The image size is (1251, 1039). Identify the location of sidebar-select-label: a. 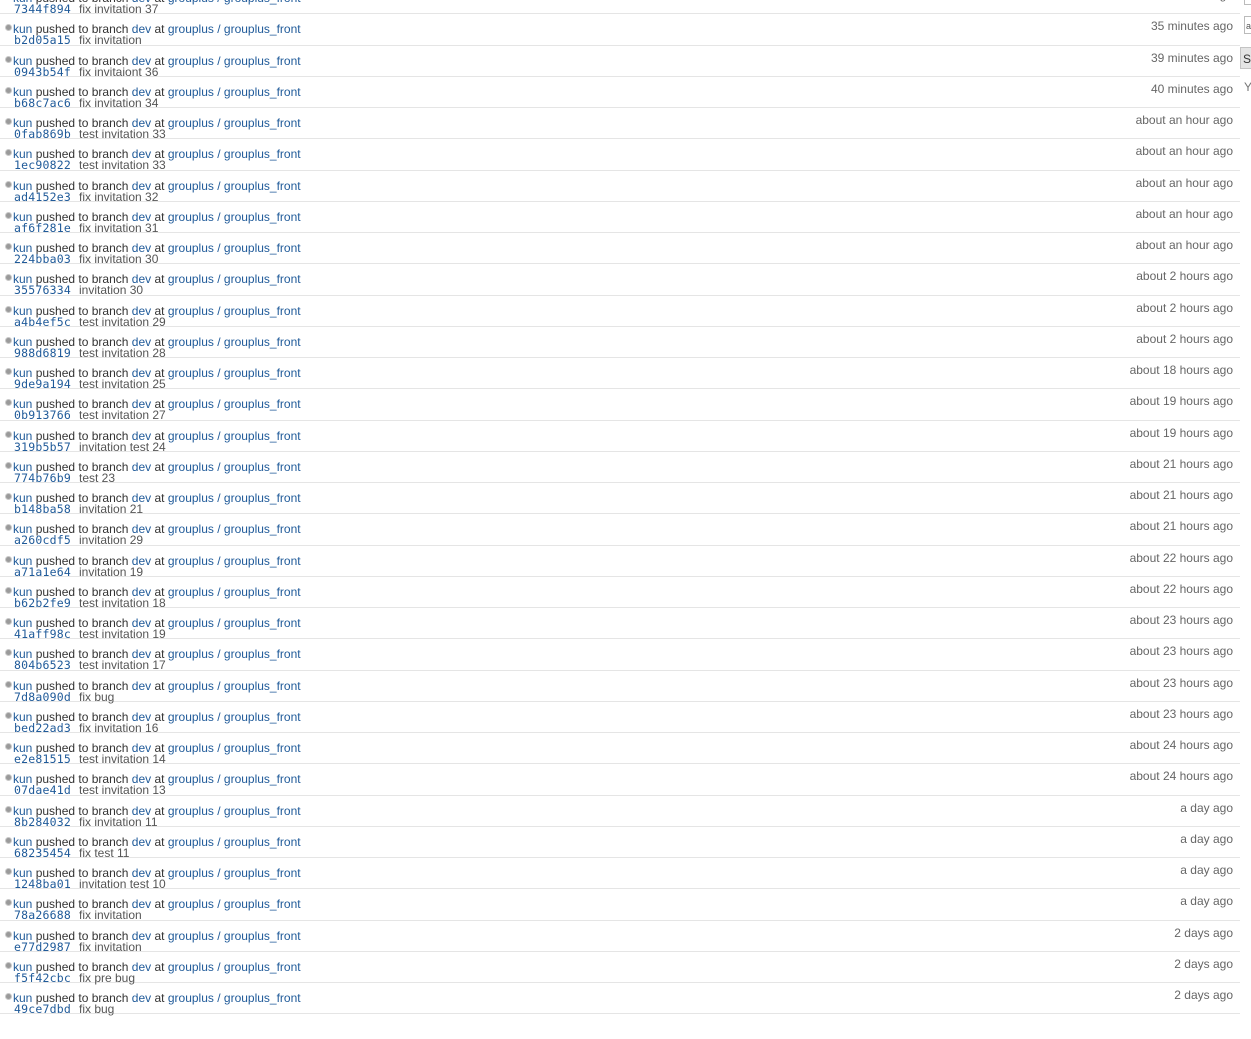
(1248, 26).